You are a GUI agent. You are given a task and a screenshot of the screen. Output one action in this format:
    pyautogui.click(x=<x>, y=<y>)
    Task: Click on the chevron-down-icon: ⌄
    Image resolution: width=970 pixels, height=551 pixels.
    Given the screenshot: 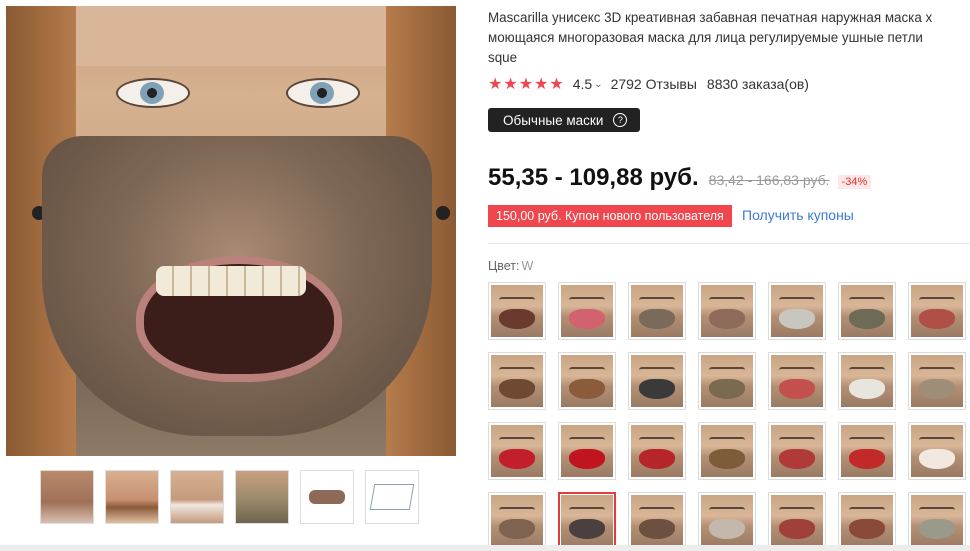 What is the action you would take?
    pyautogui.click(x=598, y=84)
    